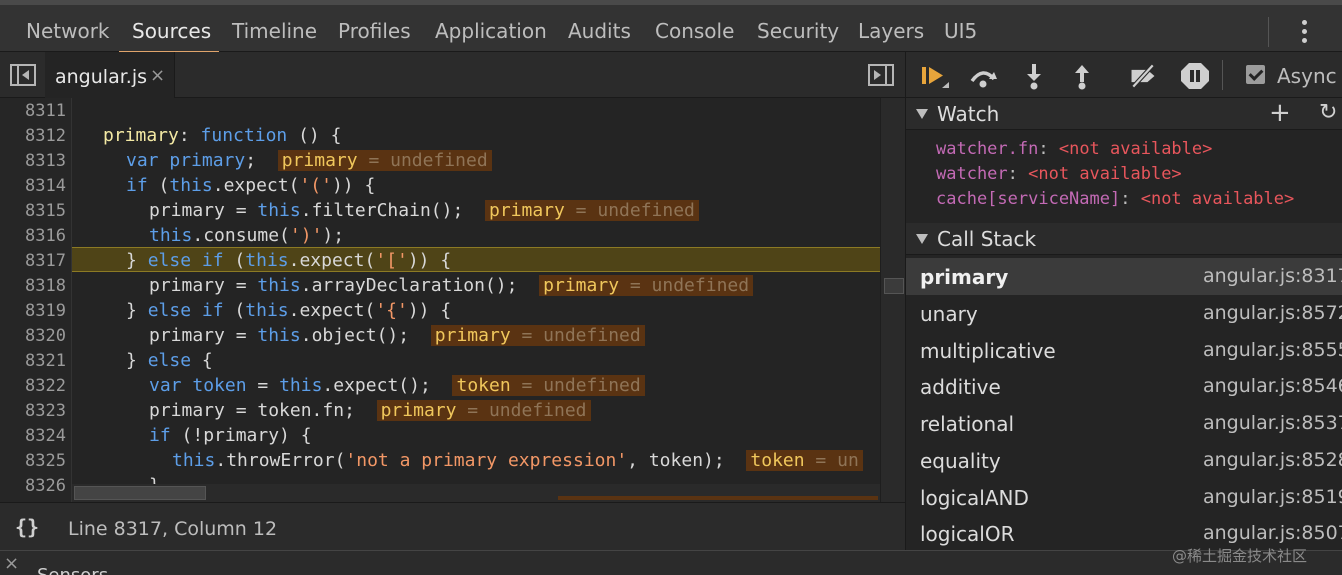  Describe the element at coordinates (374, 31) in the screenshot. I see `tab-profiles: Profiles` at that location.